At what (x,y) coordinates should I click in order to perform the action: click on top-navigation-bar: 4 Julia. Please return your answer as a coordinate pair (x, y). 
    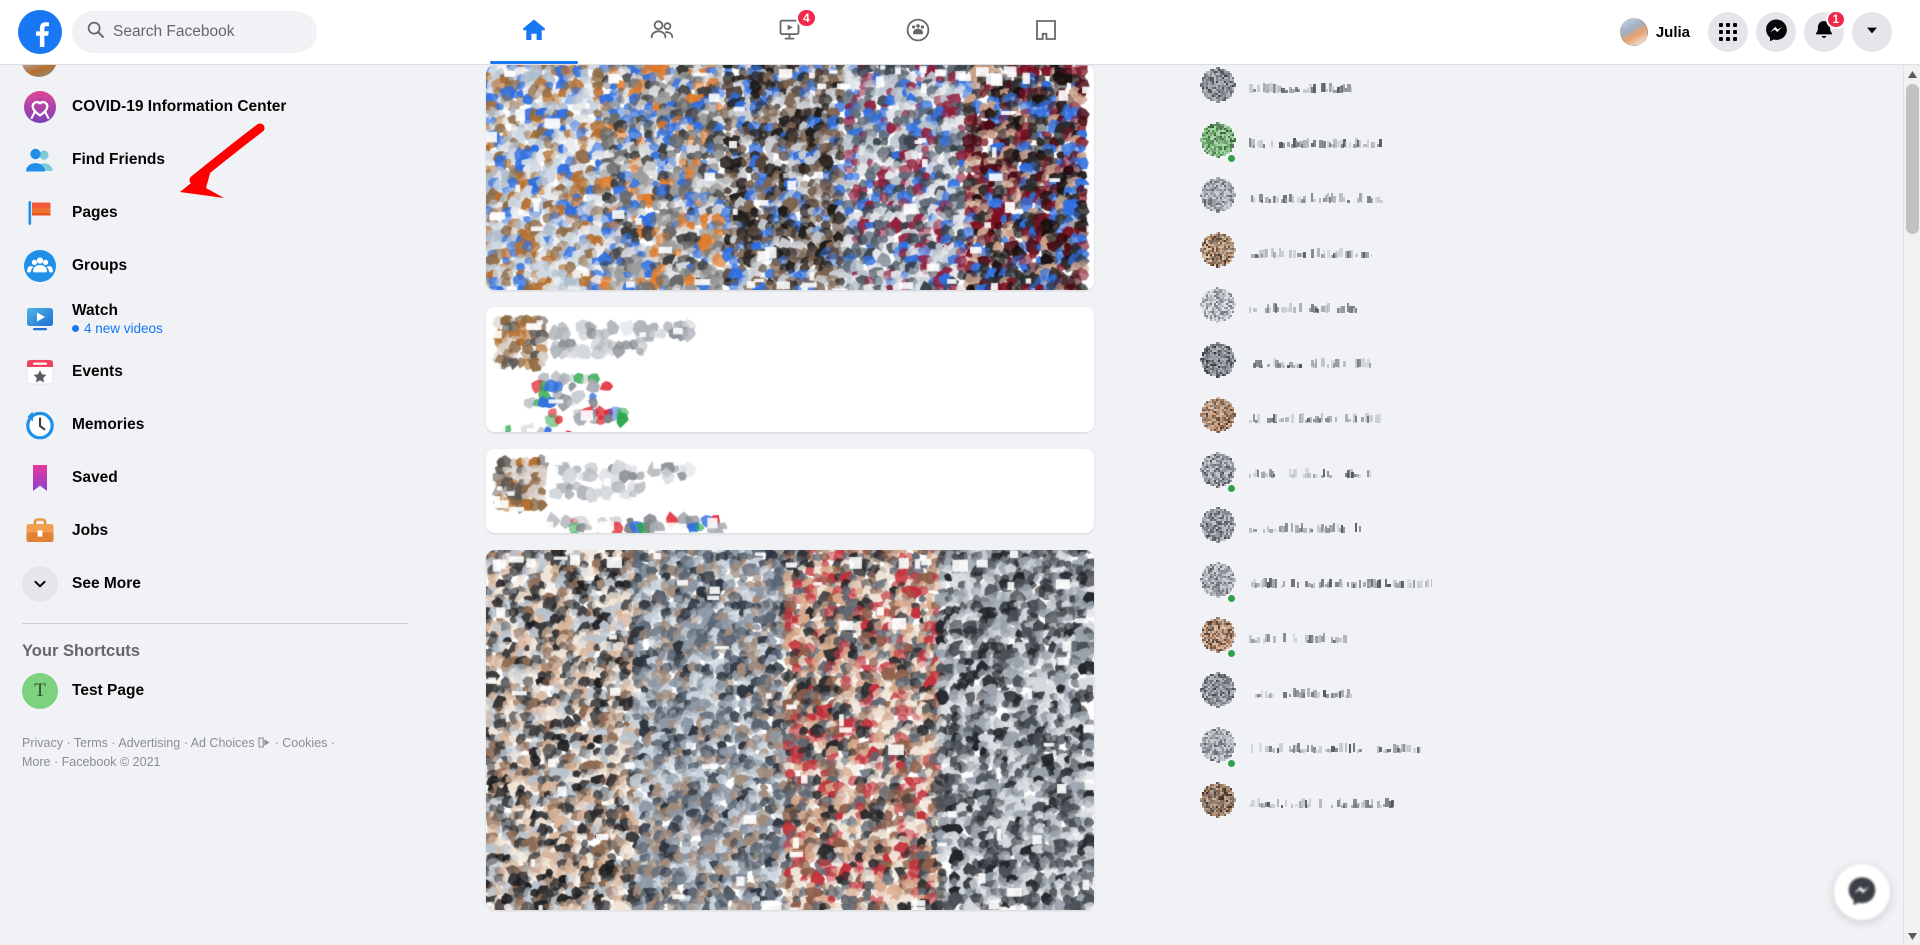
    Looking at the image, I should click on (960, 32).